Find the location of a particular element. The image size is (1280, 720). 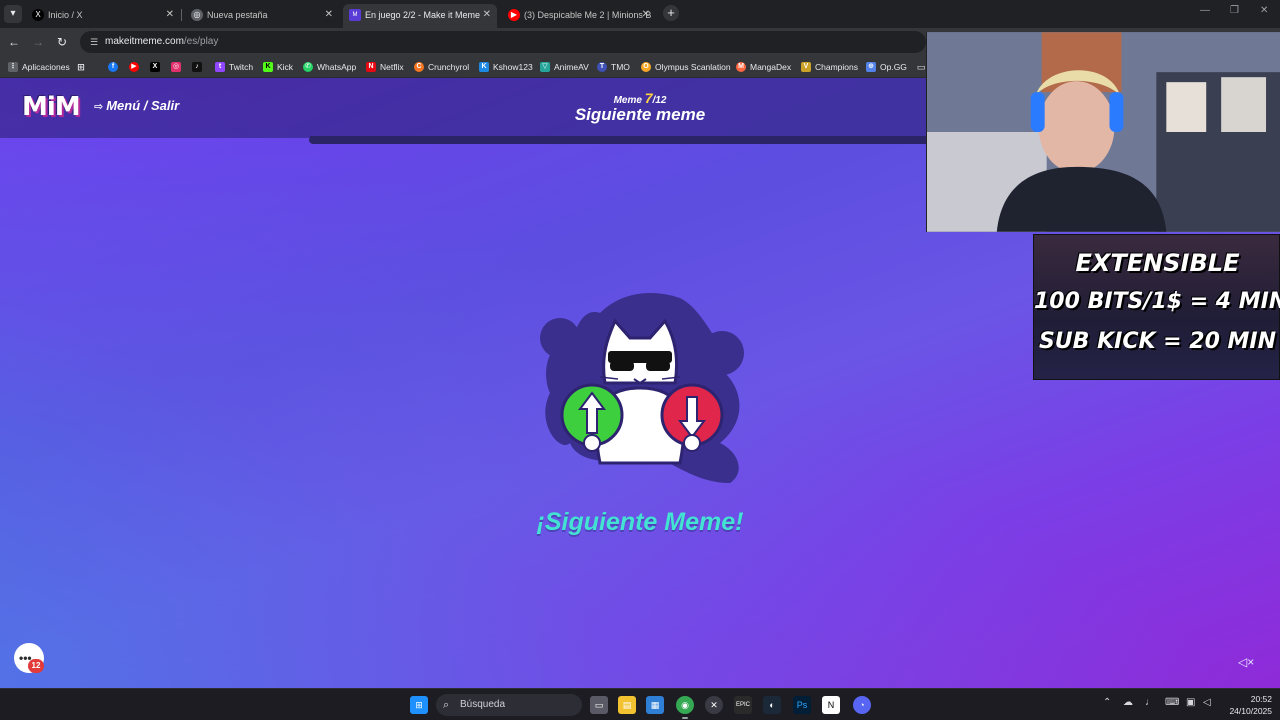

tab-despicable-me: ▶ (3) Despicable Me 2 | Minions B ✕ is located at coordinates (579, 15).